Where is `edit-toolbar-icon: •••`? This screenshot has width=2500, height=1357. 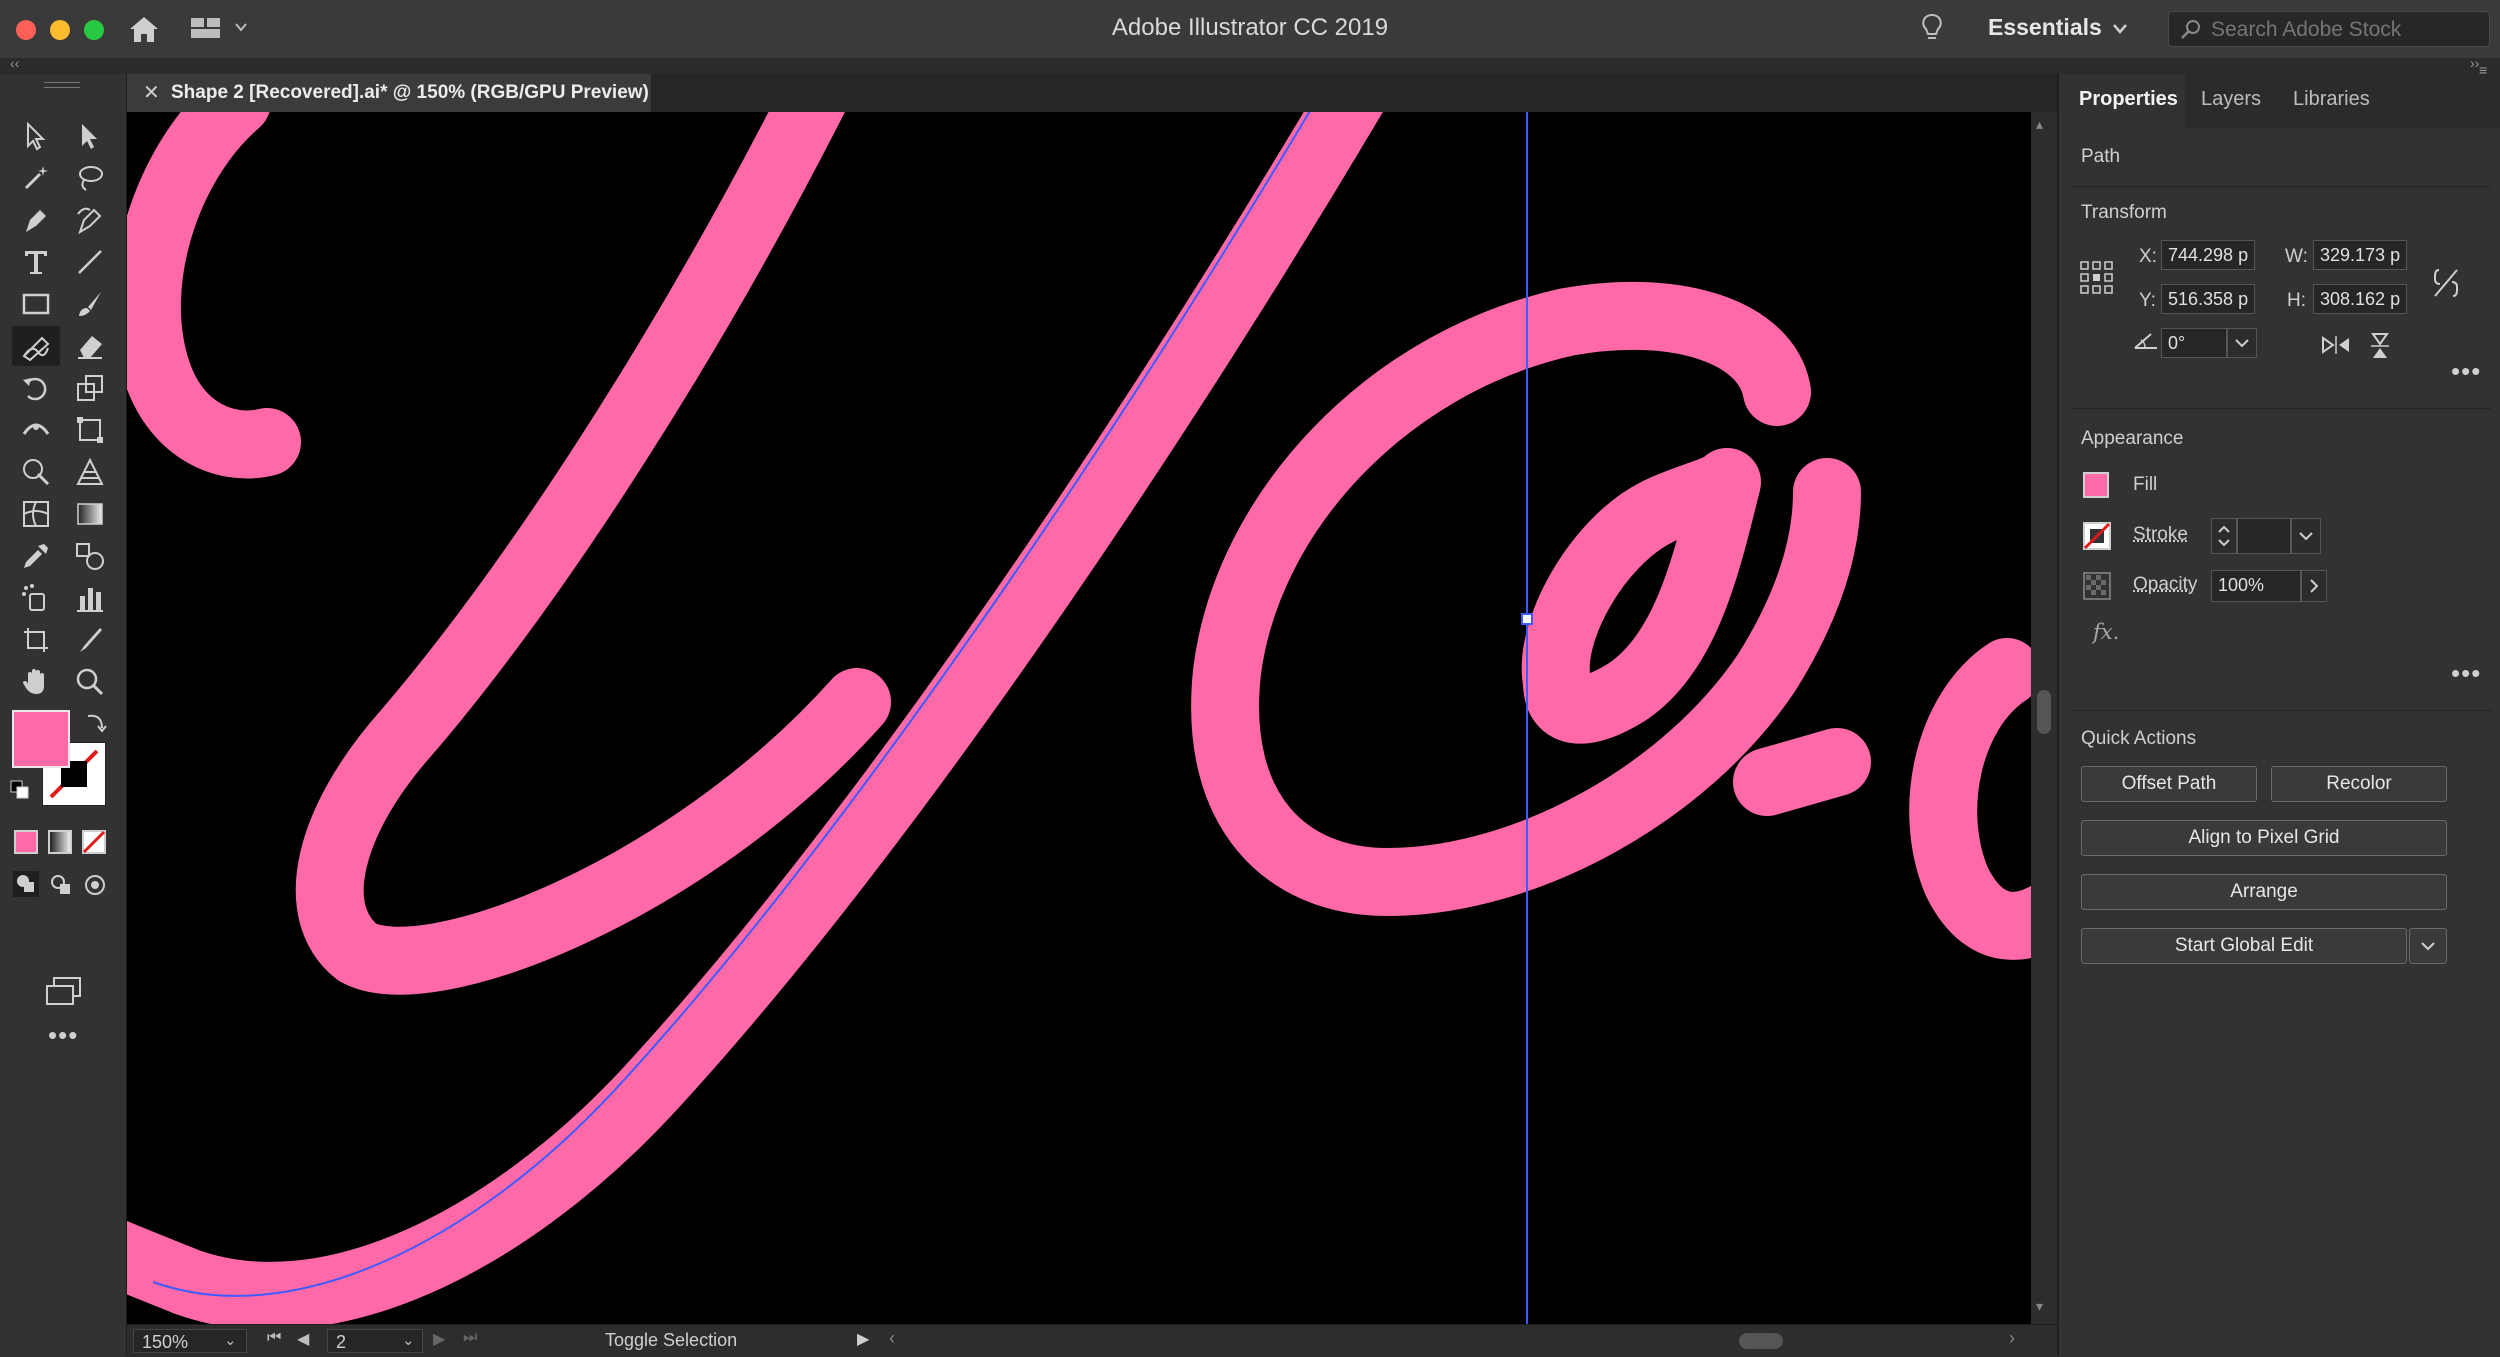 edit-toolbar-icon: ••• is located at coordinates (63, 1035).